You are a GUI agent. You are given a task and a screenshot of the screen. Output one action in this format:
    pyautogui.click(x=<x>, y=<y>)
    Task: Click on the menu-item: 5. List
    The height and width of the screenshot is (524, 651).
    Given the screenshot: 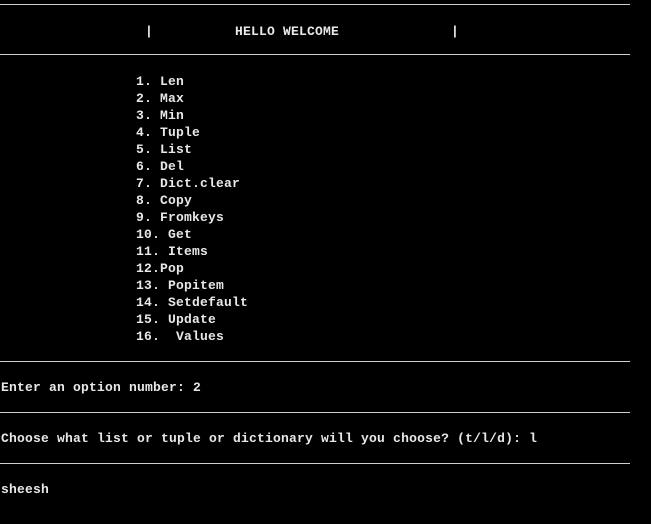 What is the action you would take?
    pyautogui.click(x=164, y=149)
    